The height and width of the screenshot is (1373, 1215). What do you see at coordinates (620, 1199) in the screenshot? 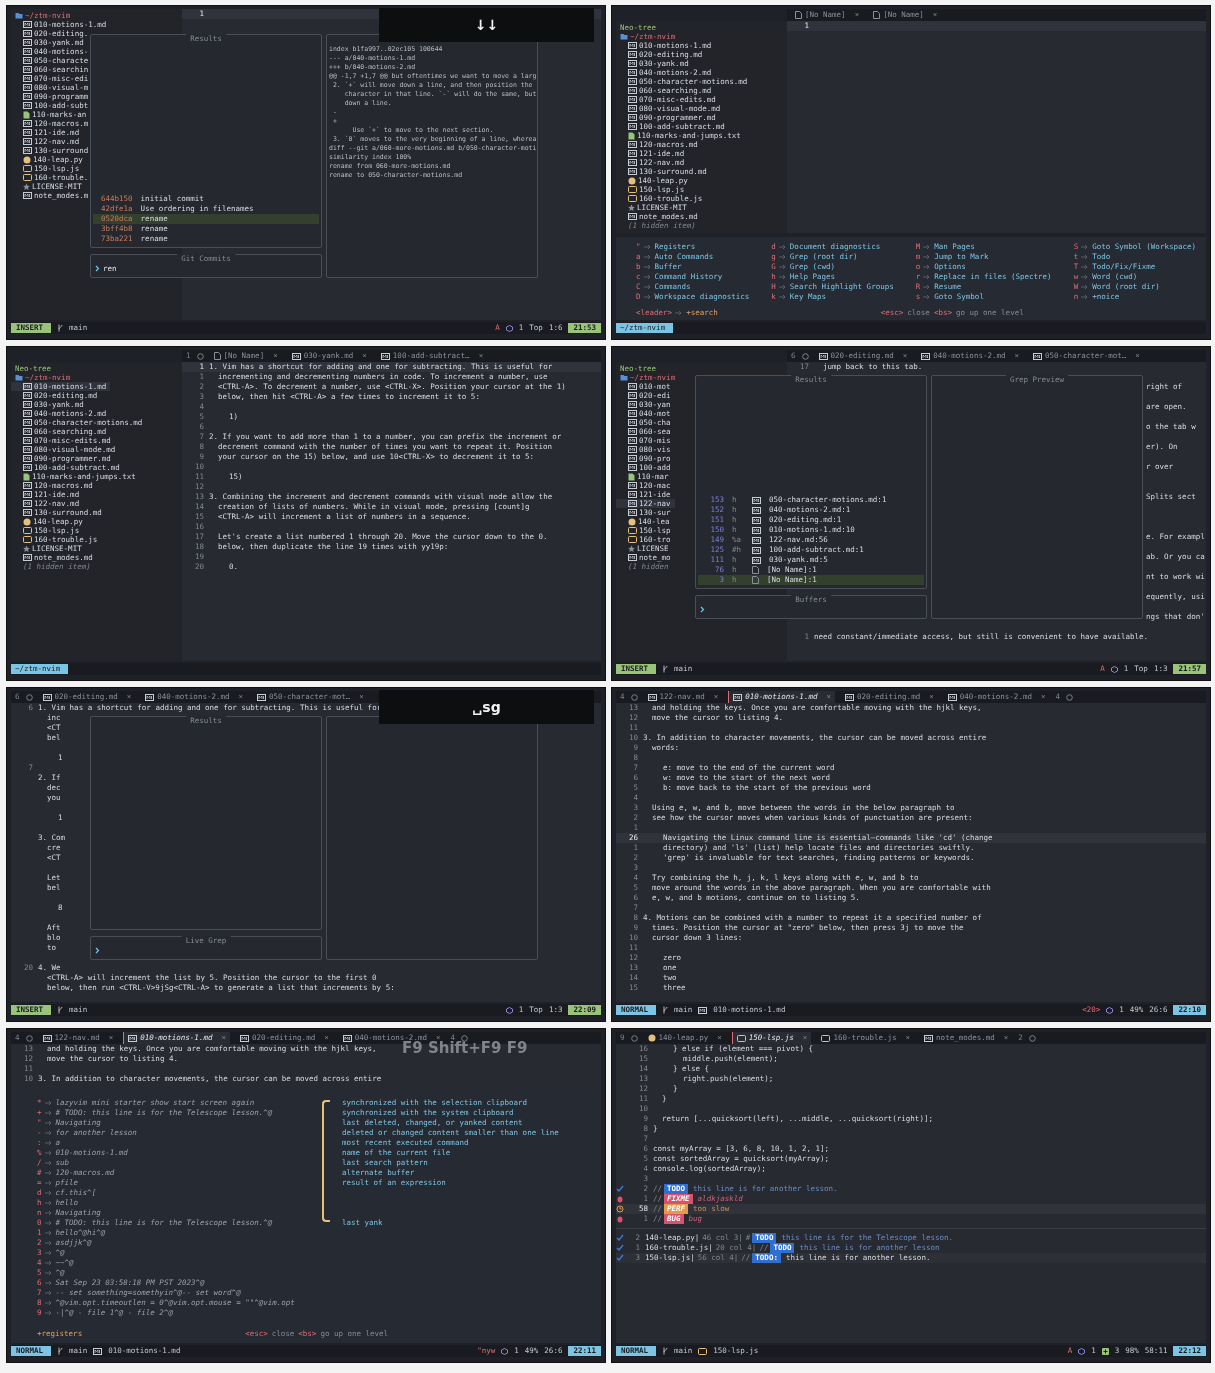
I see `bug-icon` at bounding box center [620, 1199].